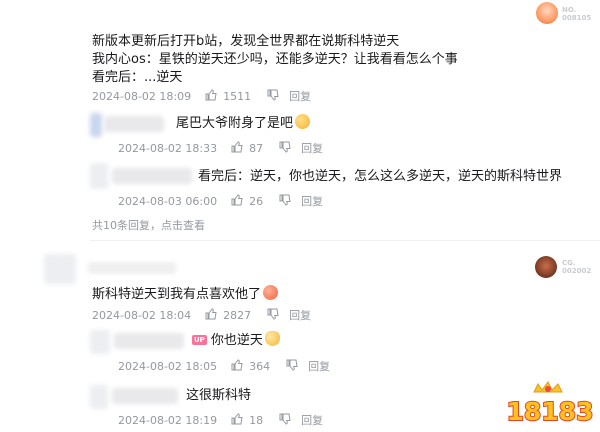 The width and height of the screenshot is (600, 432). I want to click on reply-text: 这很斯科特, so click(219, 395).